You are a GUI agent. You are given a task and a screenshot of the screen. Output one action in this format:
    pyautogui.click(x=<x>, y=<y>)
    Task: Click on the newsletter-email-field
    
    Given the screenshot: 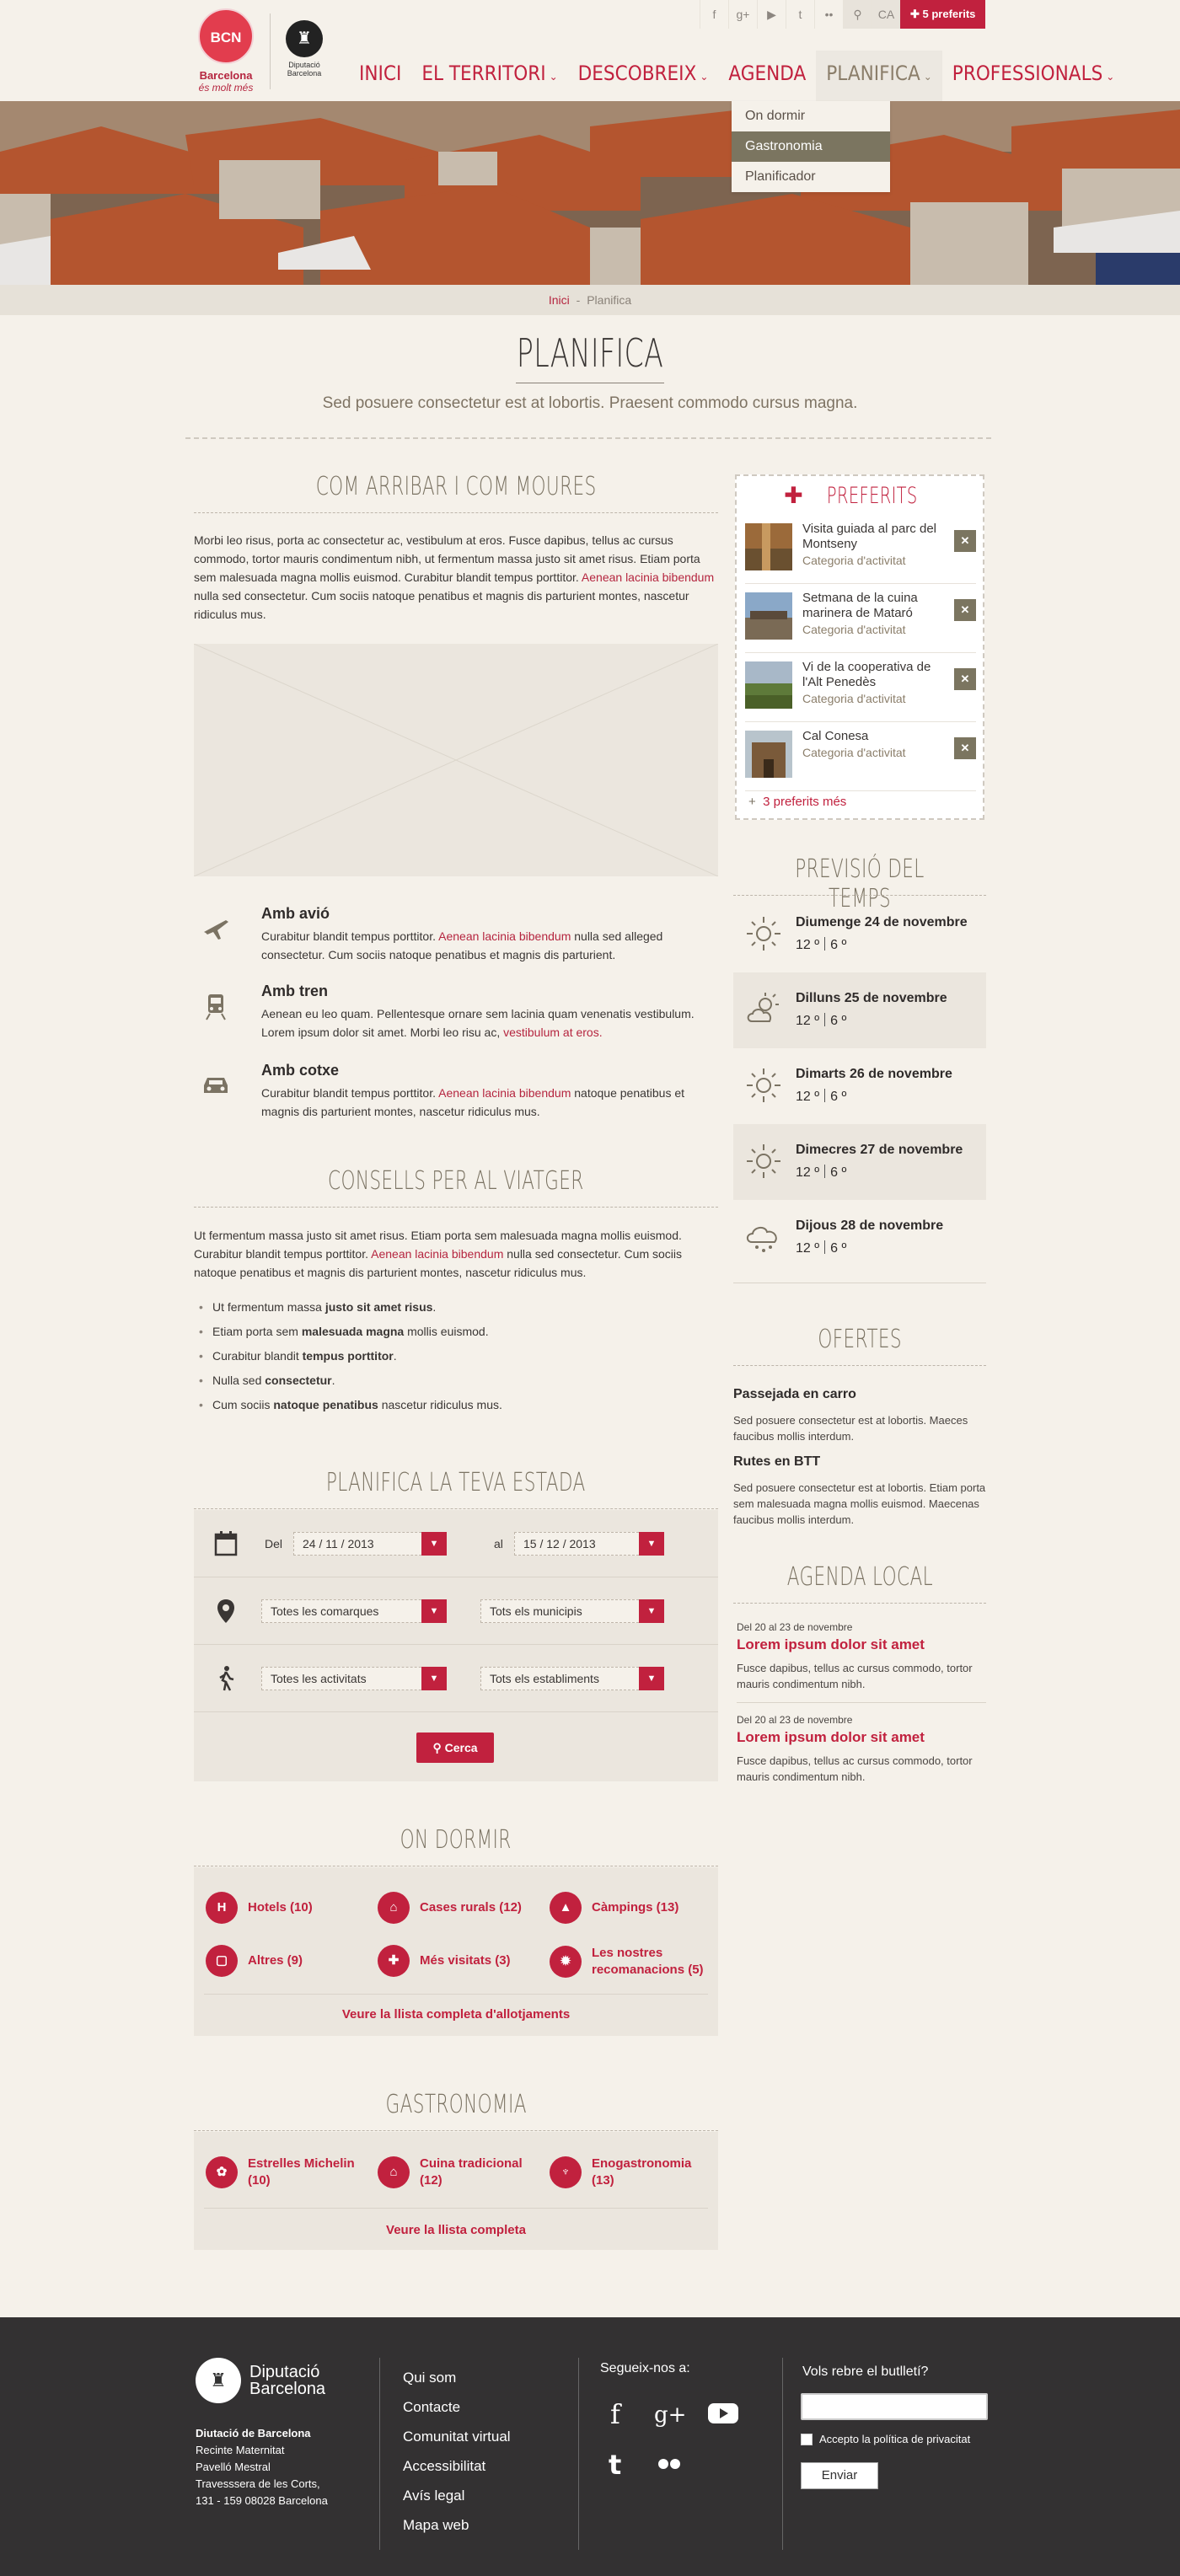 What is the action you would take?
    pyautogui.click(x=894, y=2406)
    